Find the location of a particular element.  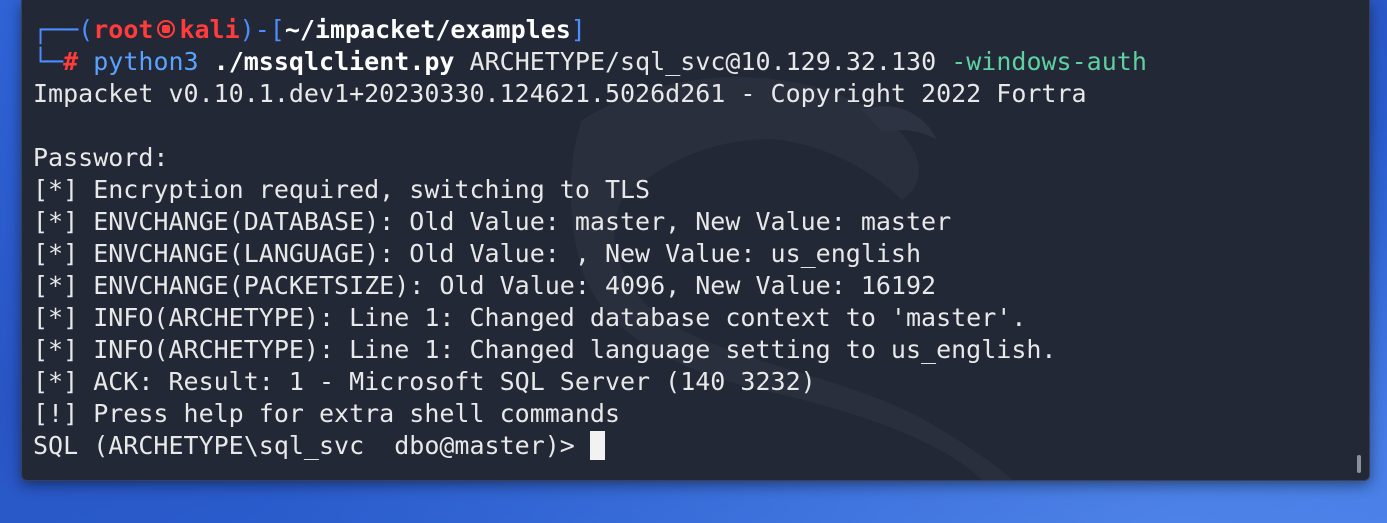

command-flag: -windows-auth is located at coordinates (1049, 61).